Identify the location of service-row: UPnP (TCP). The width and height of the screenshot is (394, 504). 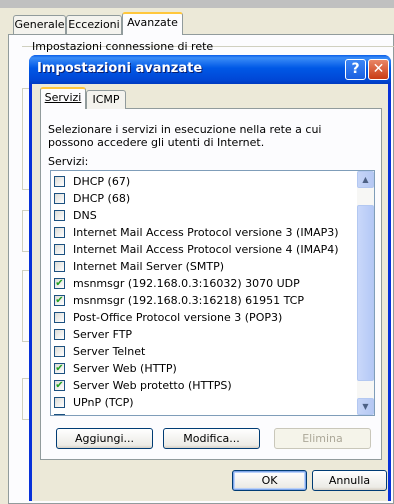
(204, 403).